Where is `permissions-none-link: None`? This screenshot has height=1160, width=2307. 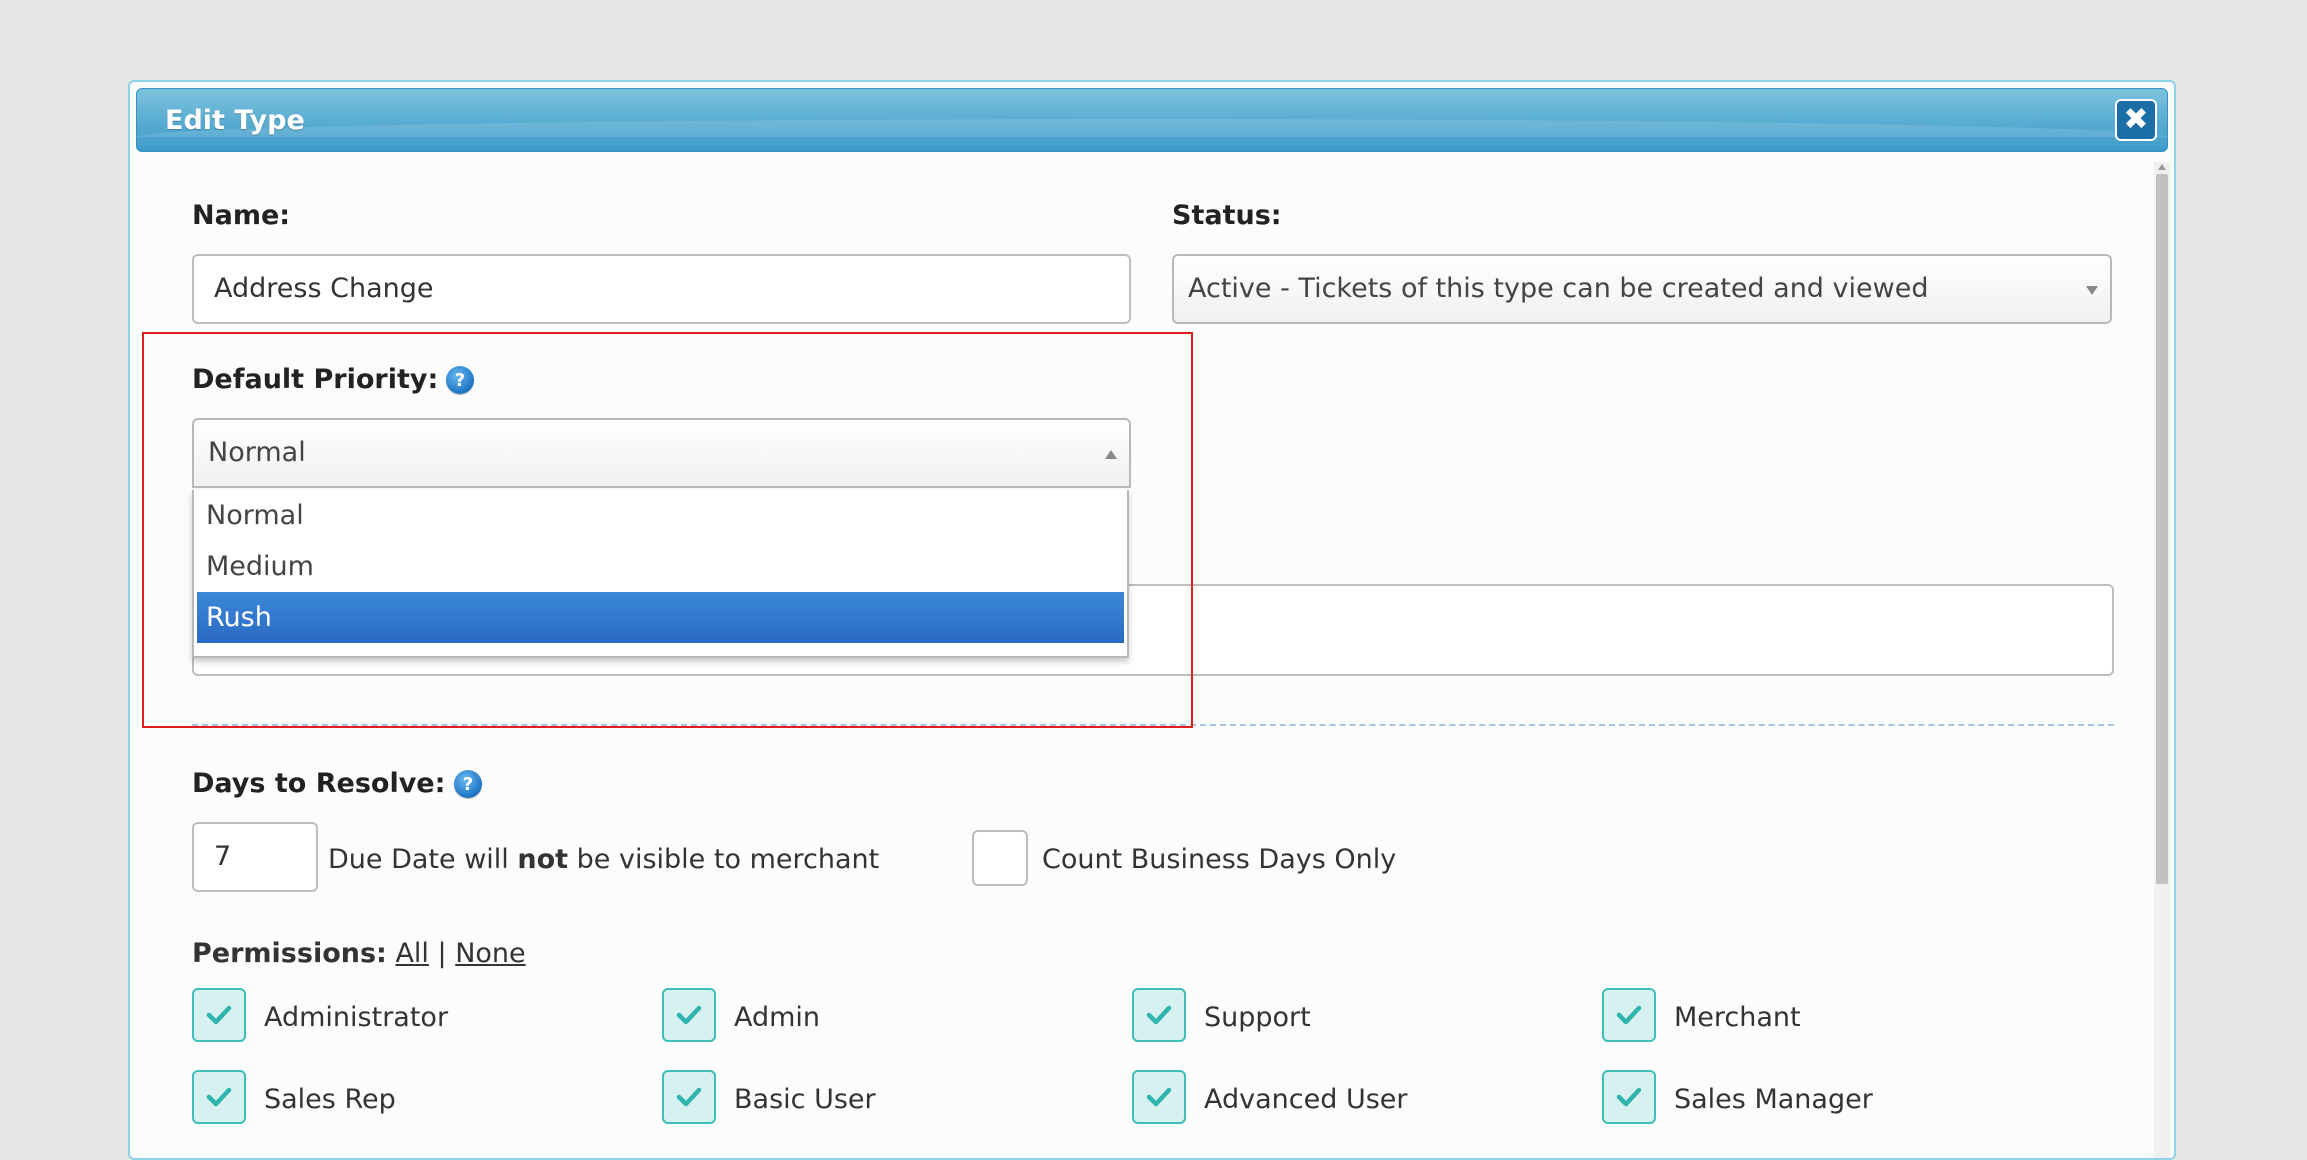
permissions-none-link: None is located at coordinates (490, 953).